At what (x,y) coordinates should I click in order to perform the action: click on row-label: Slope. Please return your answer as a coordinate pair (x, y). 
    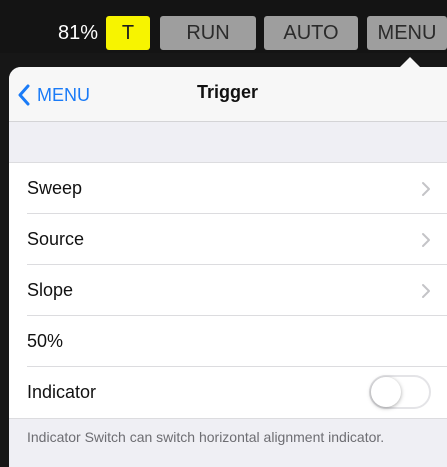
    Looking at the image, I should click on (50, 290).